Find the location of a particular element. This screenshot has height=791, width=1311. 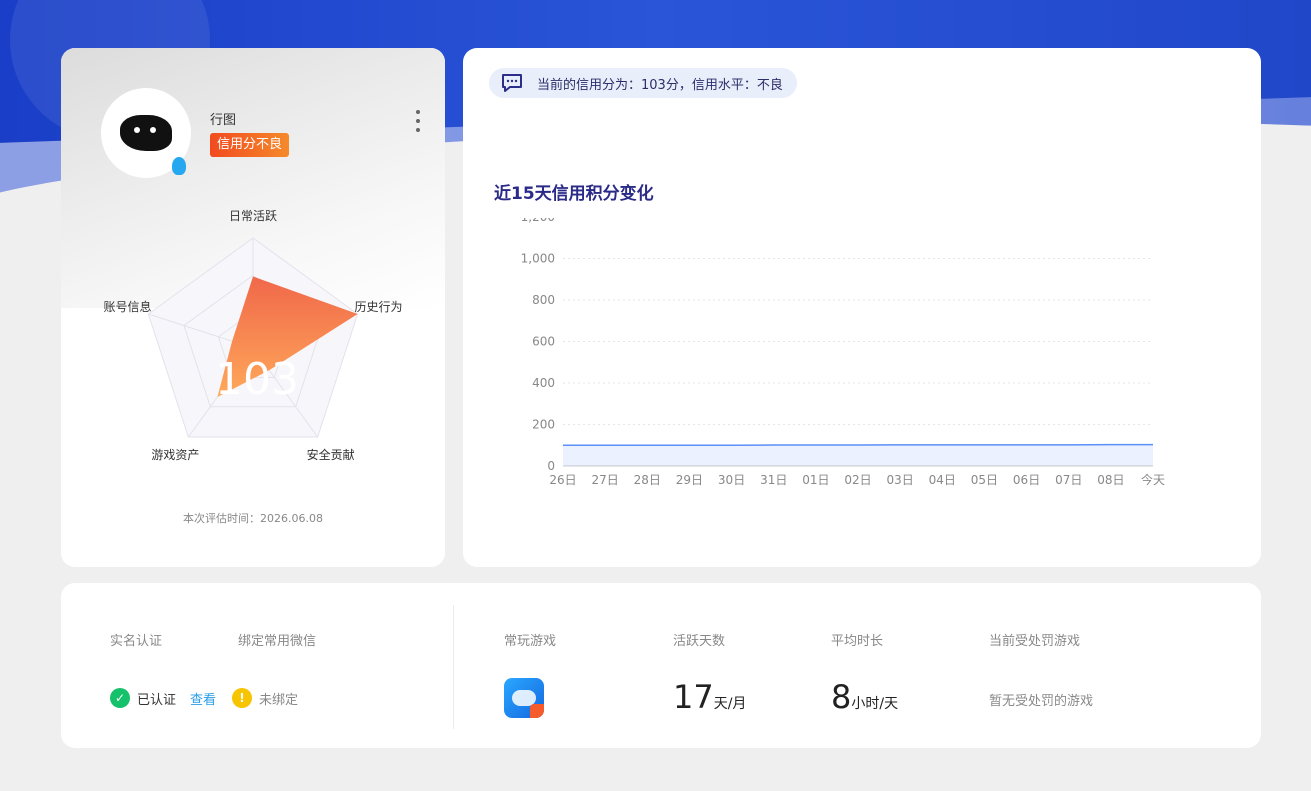

radar-axis-label: 游戏资产 is located at coordinates (175, 455).